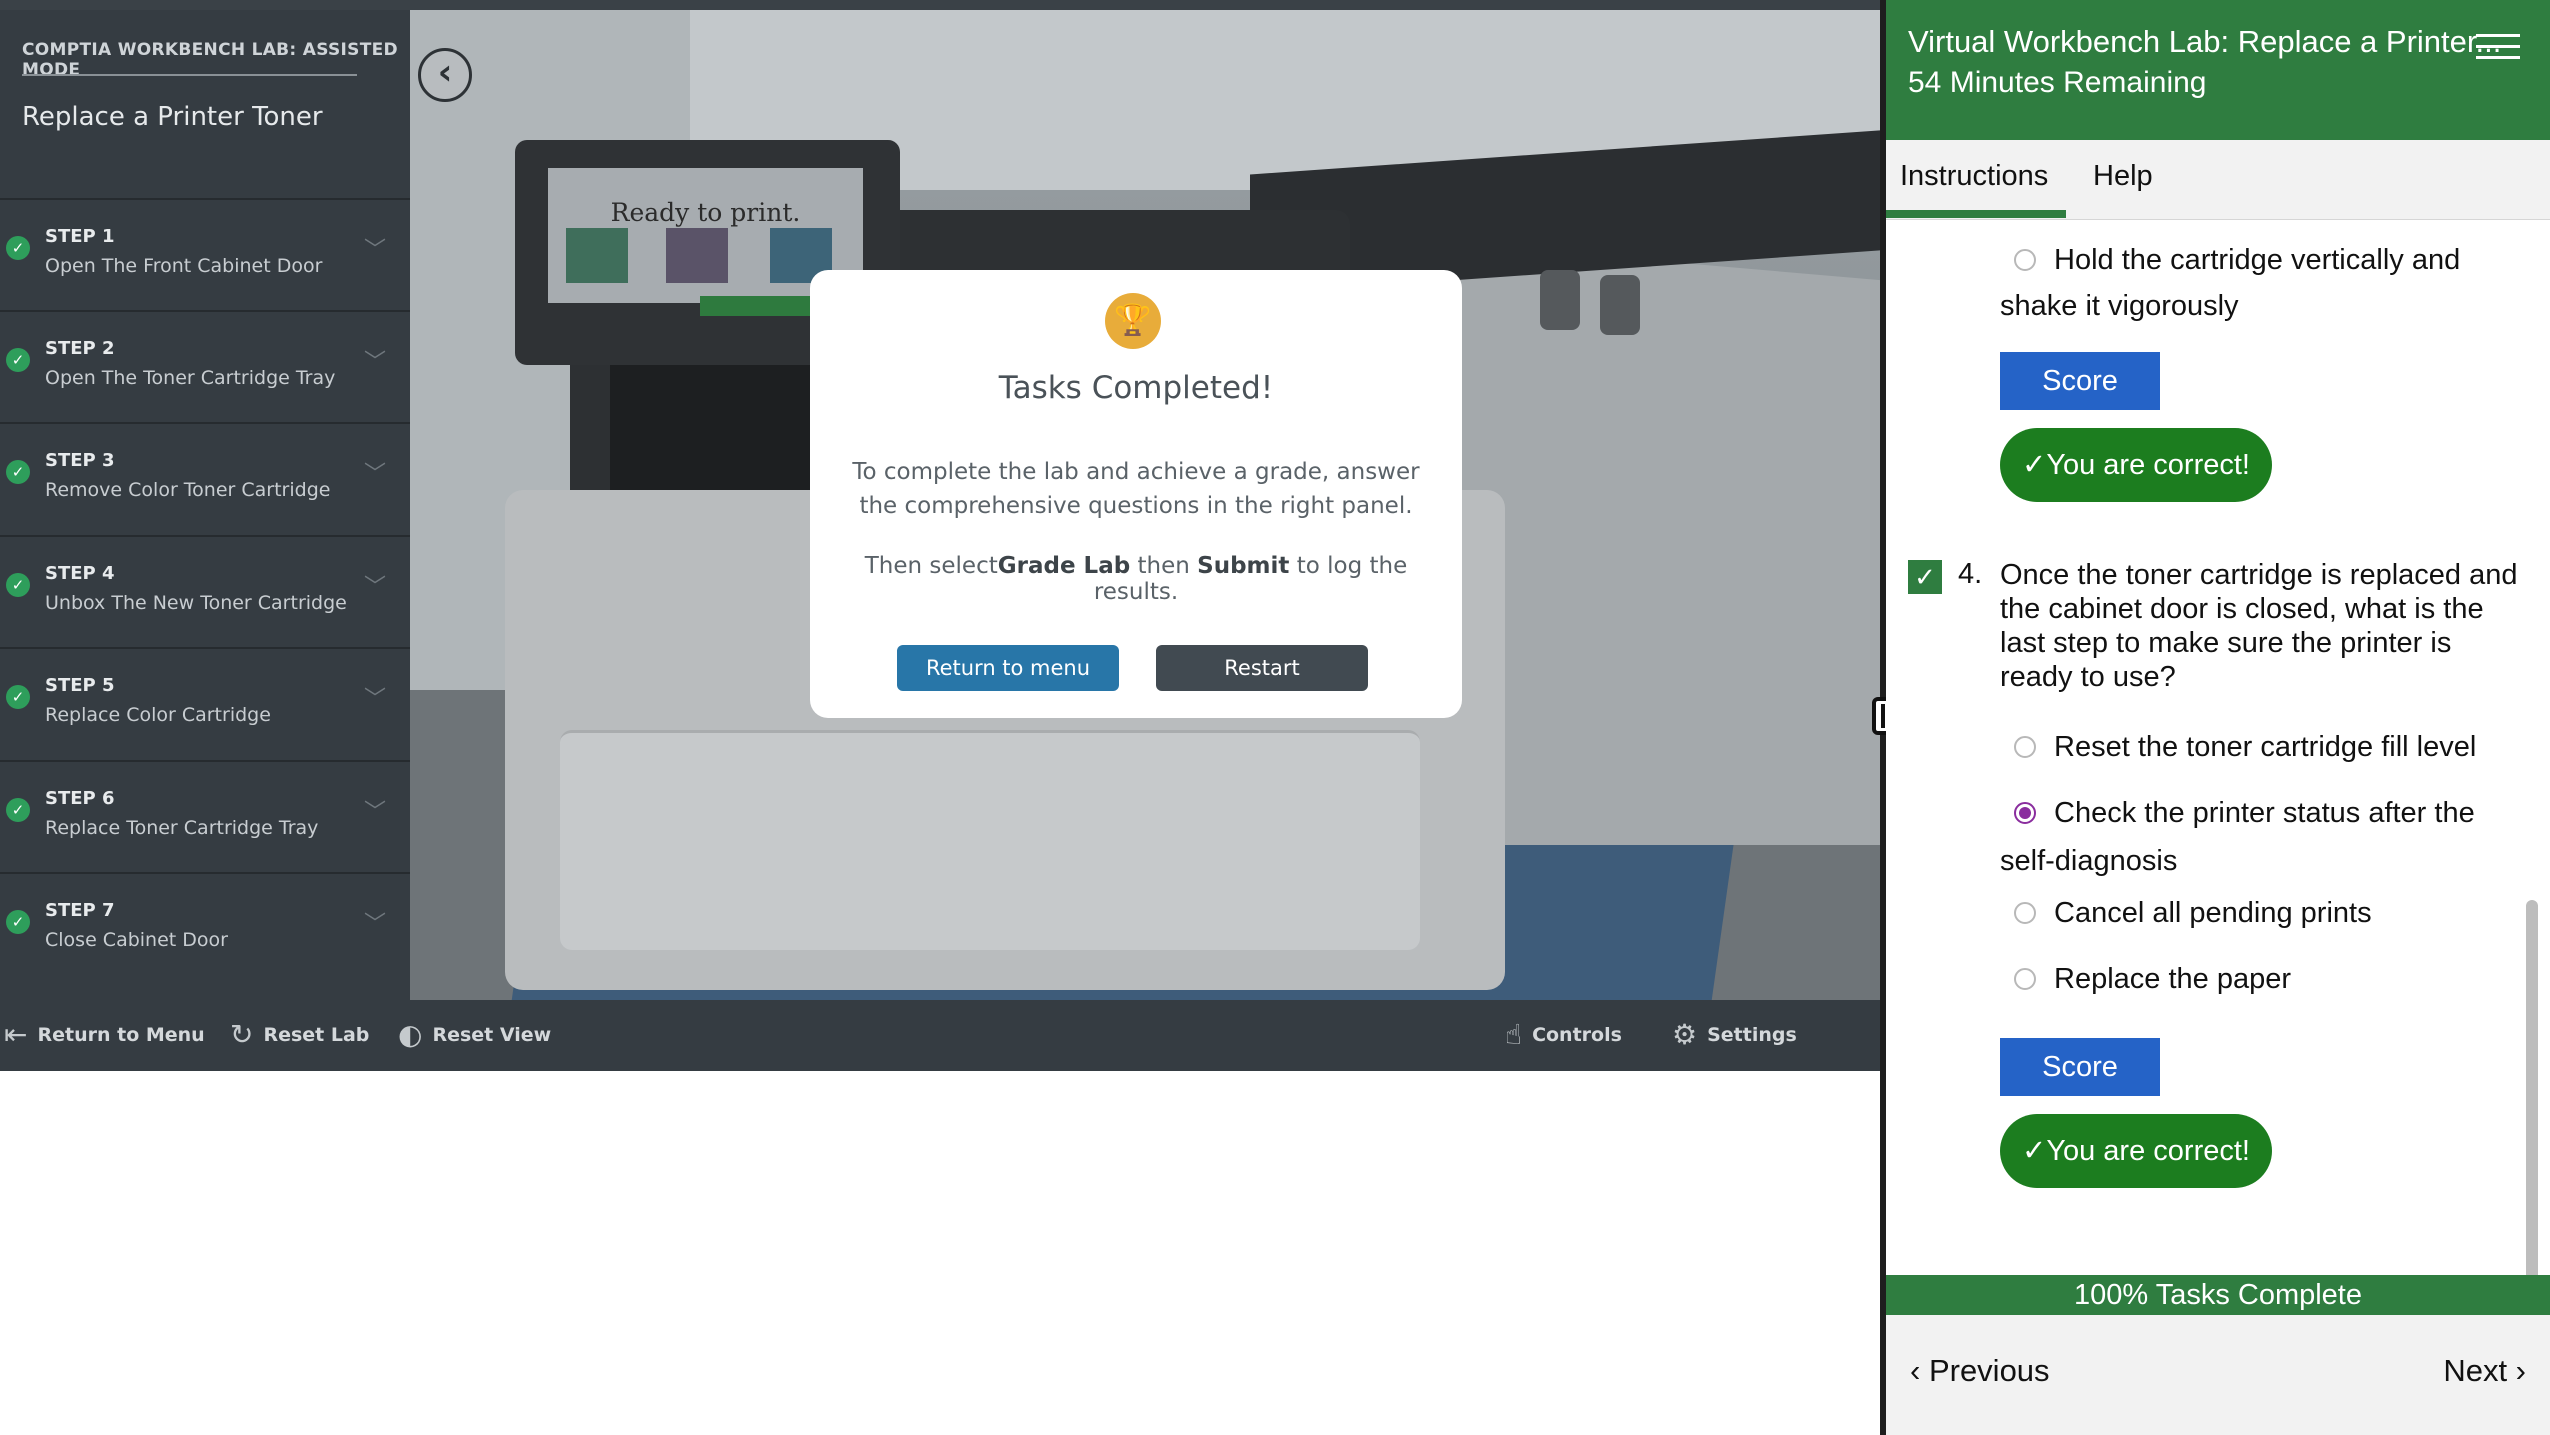  I want to click on step-item: ✓ STEP 7 Close Cabinet Door ﹀, so click(205, 936).